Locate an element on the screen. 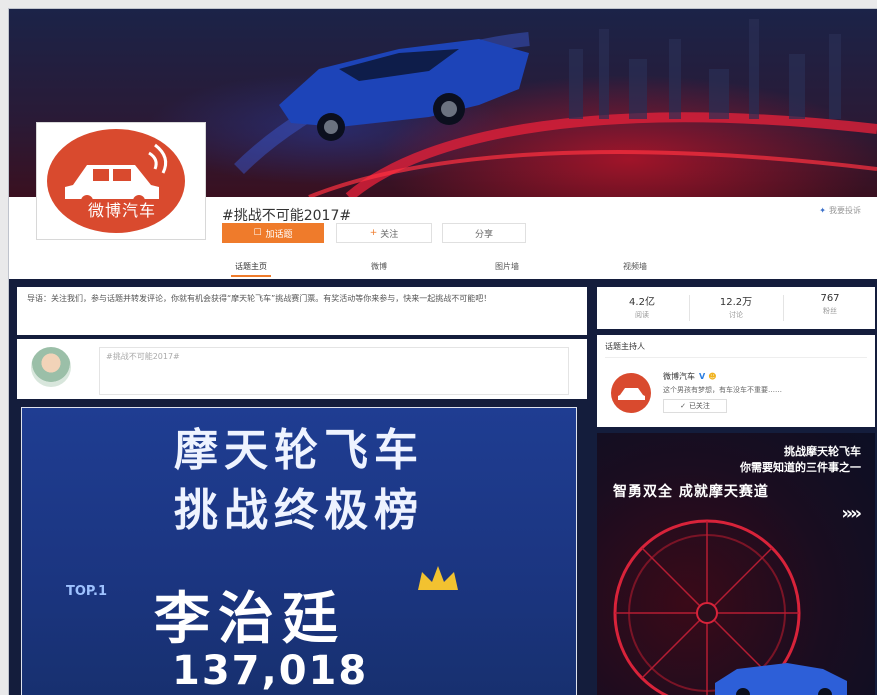 The width and height of the screenshot is (877, 695). ad-headline: 智勇双全 成就摩天赛道 is located at coordinates (691, 492).